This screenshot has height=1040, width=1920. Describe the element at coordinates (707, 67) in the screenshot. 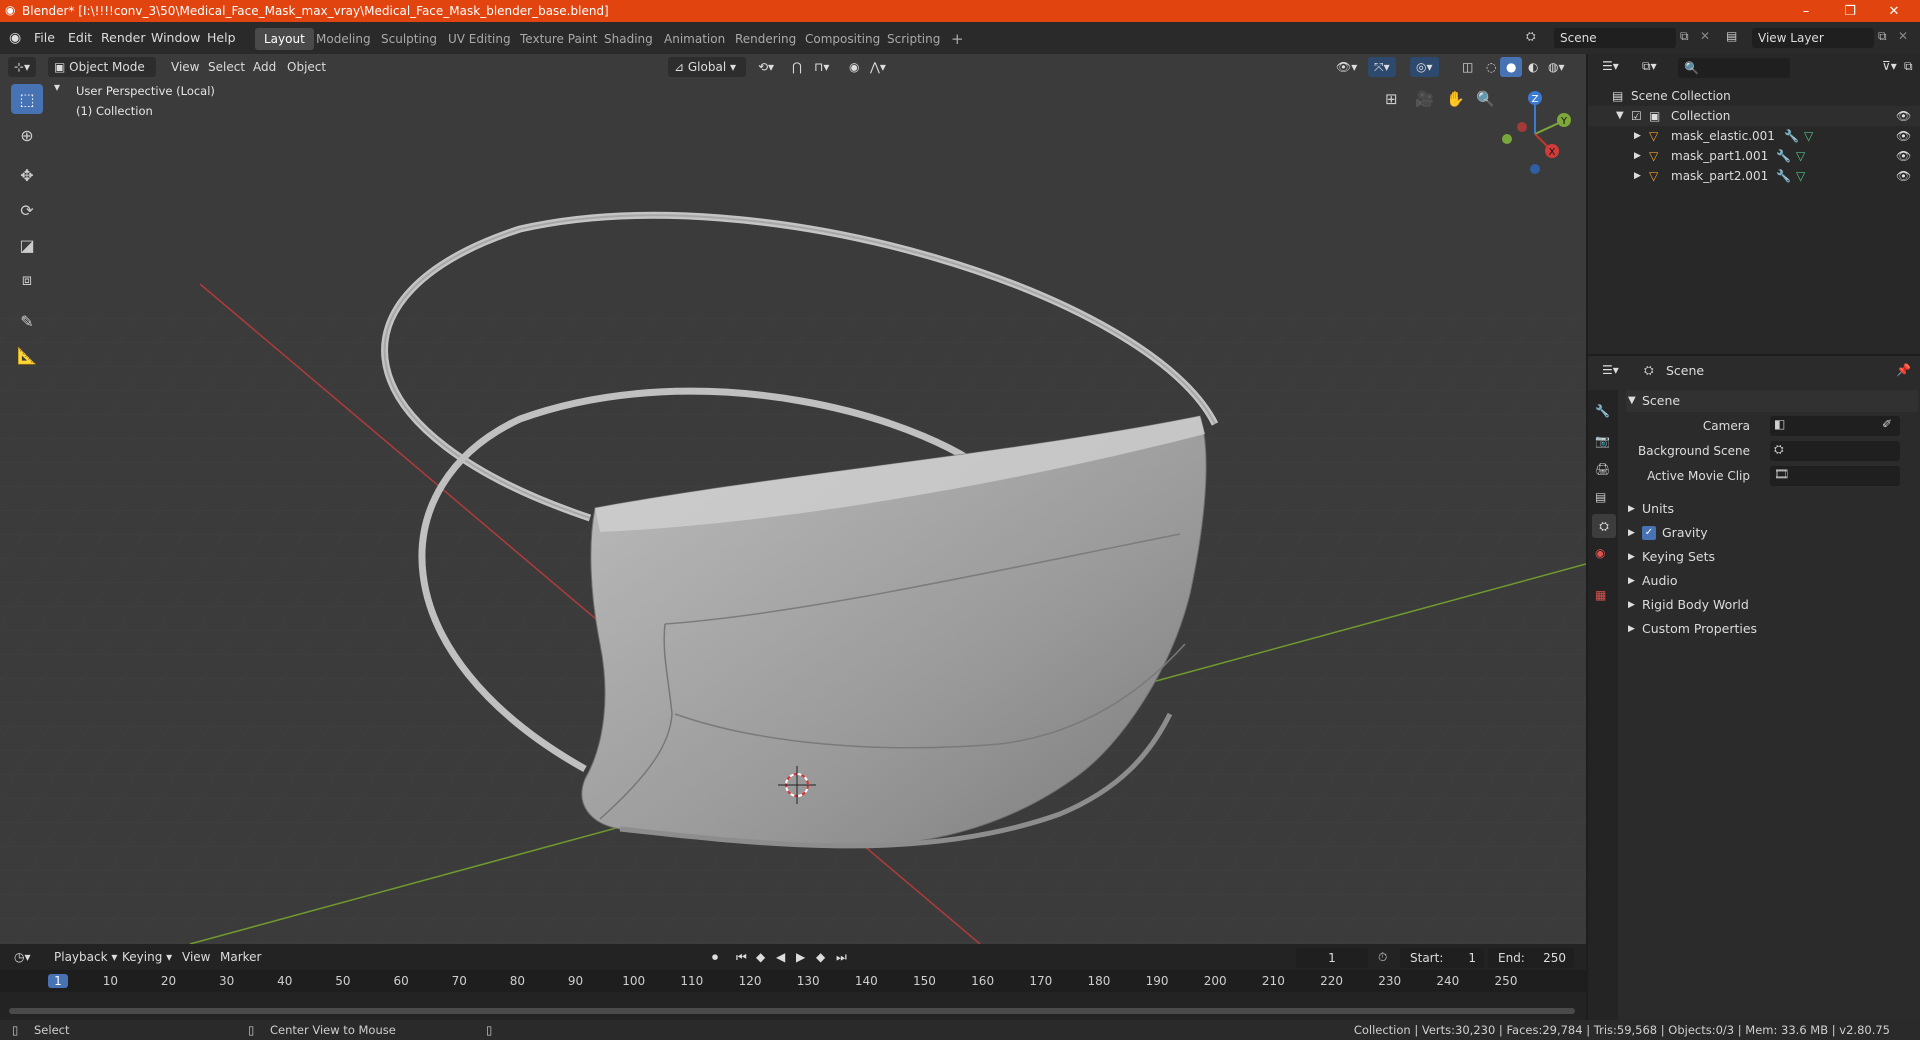

I see `orientation-selector: ⊿ Global ▾` at that location.